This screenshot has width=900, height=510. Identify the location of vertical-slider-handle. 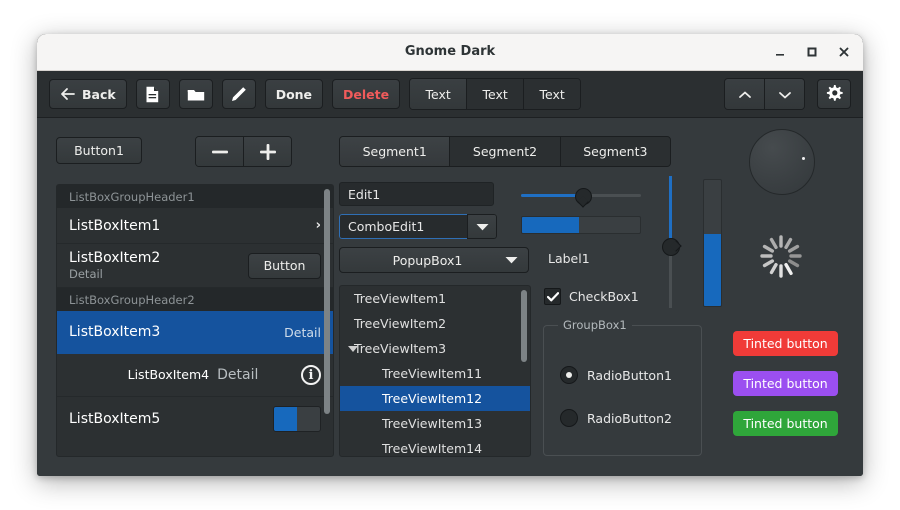
(671, 247).